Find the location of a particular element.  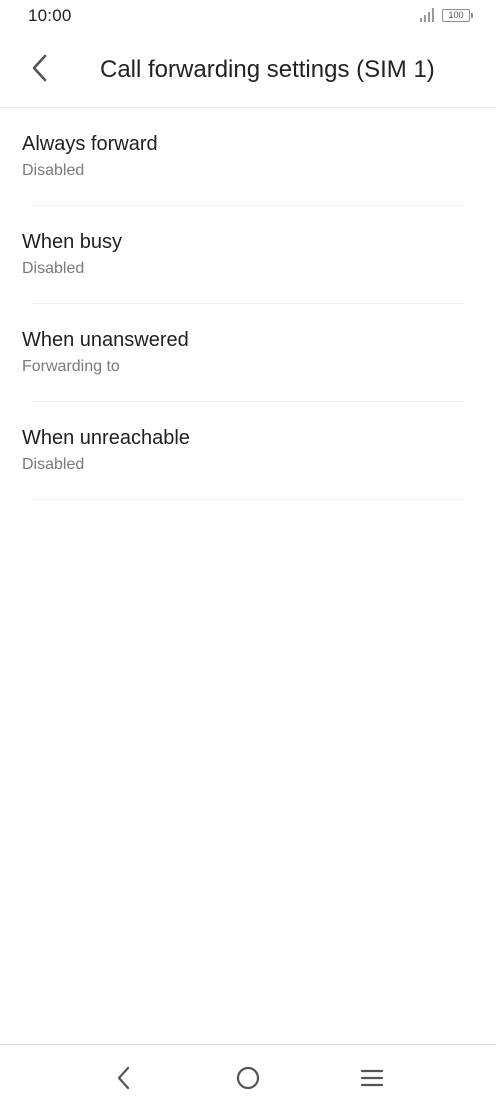

nav-back-button is located at coordinates (124, 1078).